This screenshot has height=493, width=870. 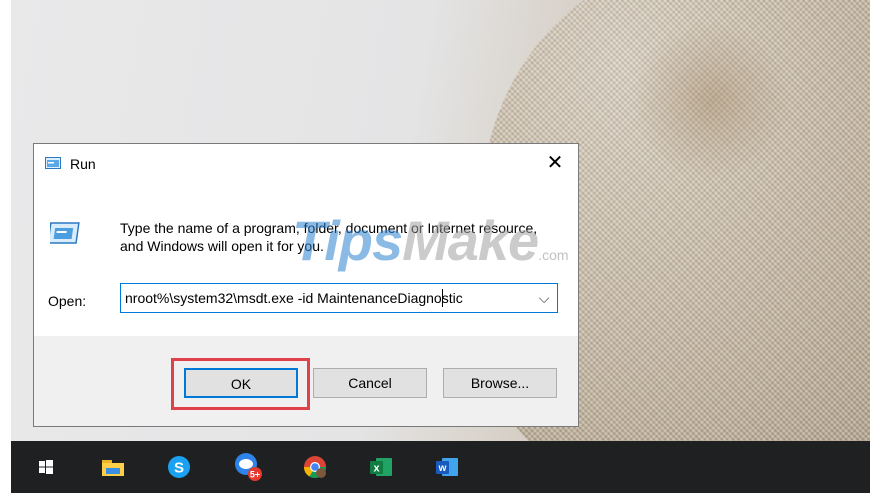 What do you see at coordinates (255, 475) in the screenshot?
I see `zalo-badge: 5+` at bounding box center [255, 475].